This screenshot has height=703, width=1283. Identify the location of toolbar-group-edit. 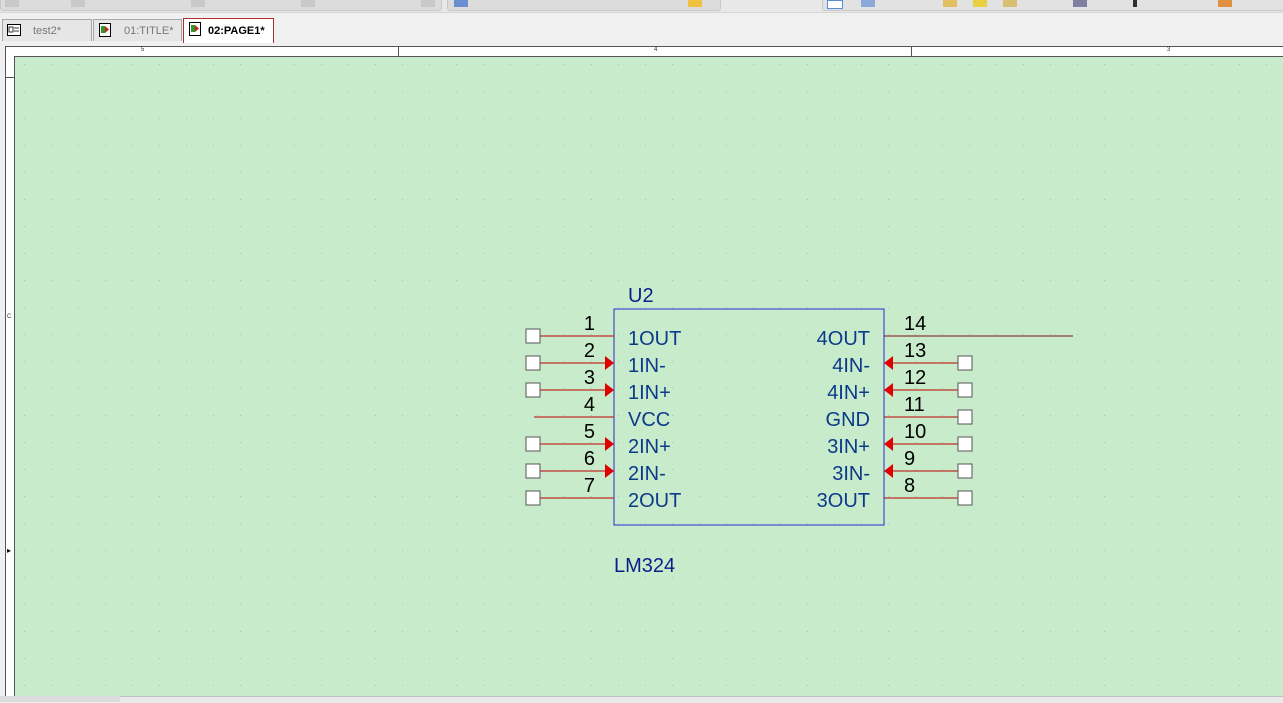
(584, 5).